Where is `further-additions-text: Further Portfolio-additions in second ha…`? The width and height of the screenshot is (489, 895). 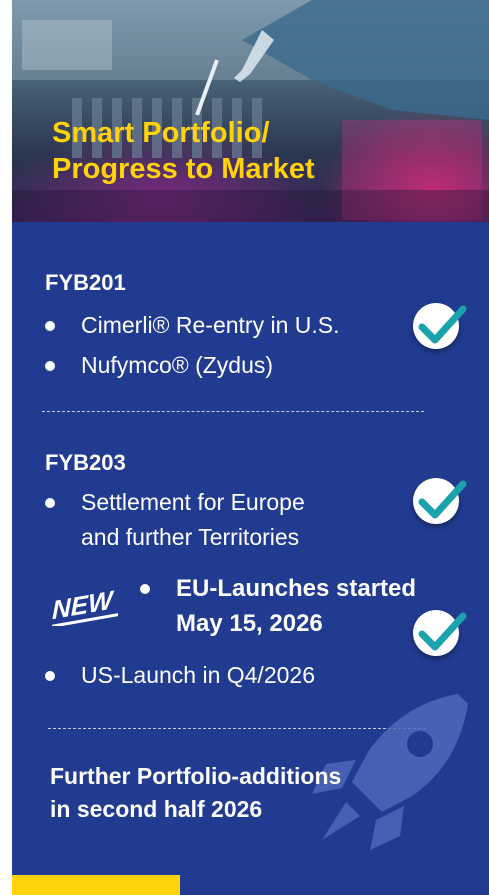 further-additions-text: Further Portfolio-additions in second ha… is located at coordinates (196, 792).